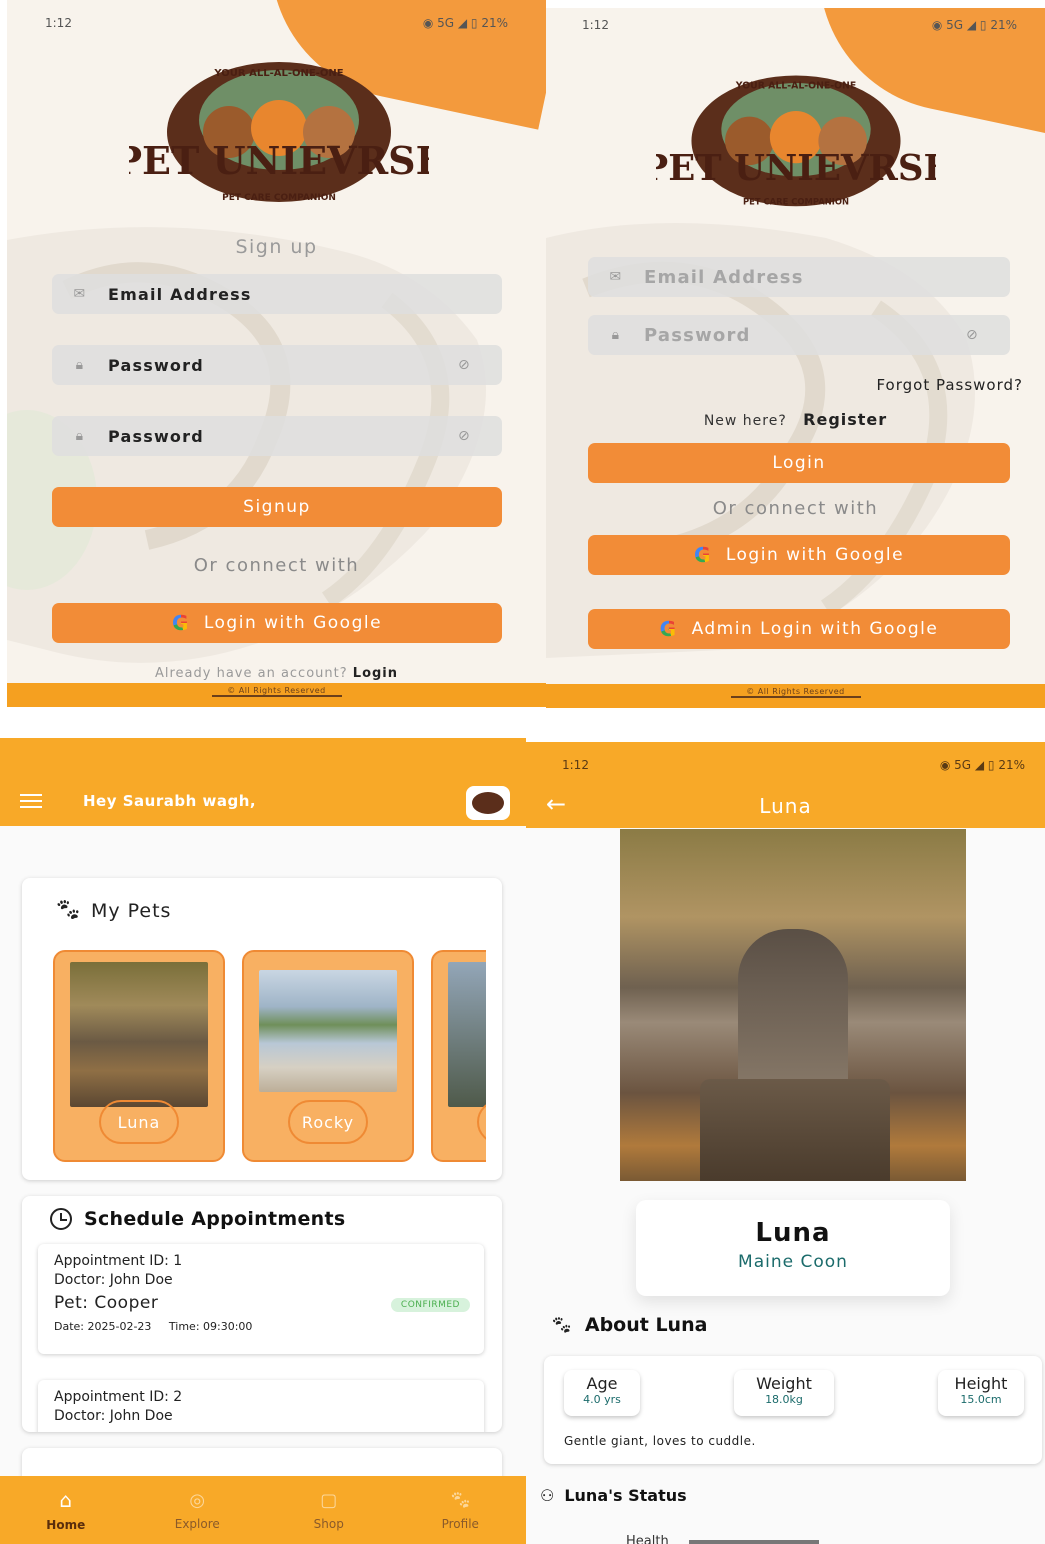 The height and width of the screenshot is (1544, 1045). I want to click on clock-icon, so click(61, 1219).